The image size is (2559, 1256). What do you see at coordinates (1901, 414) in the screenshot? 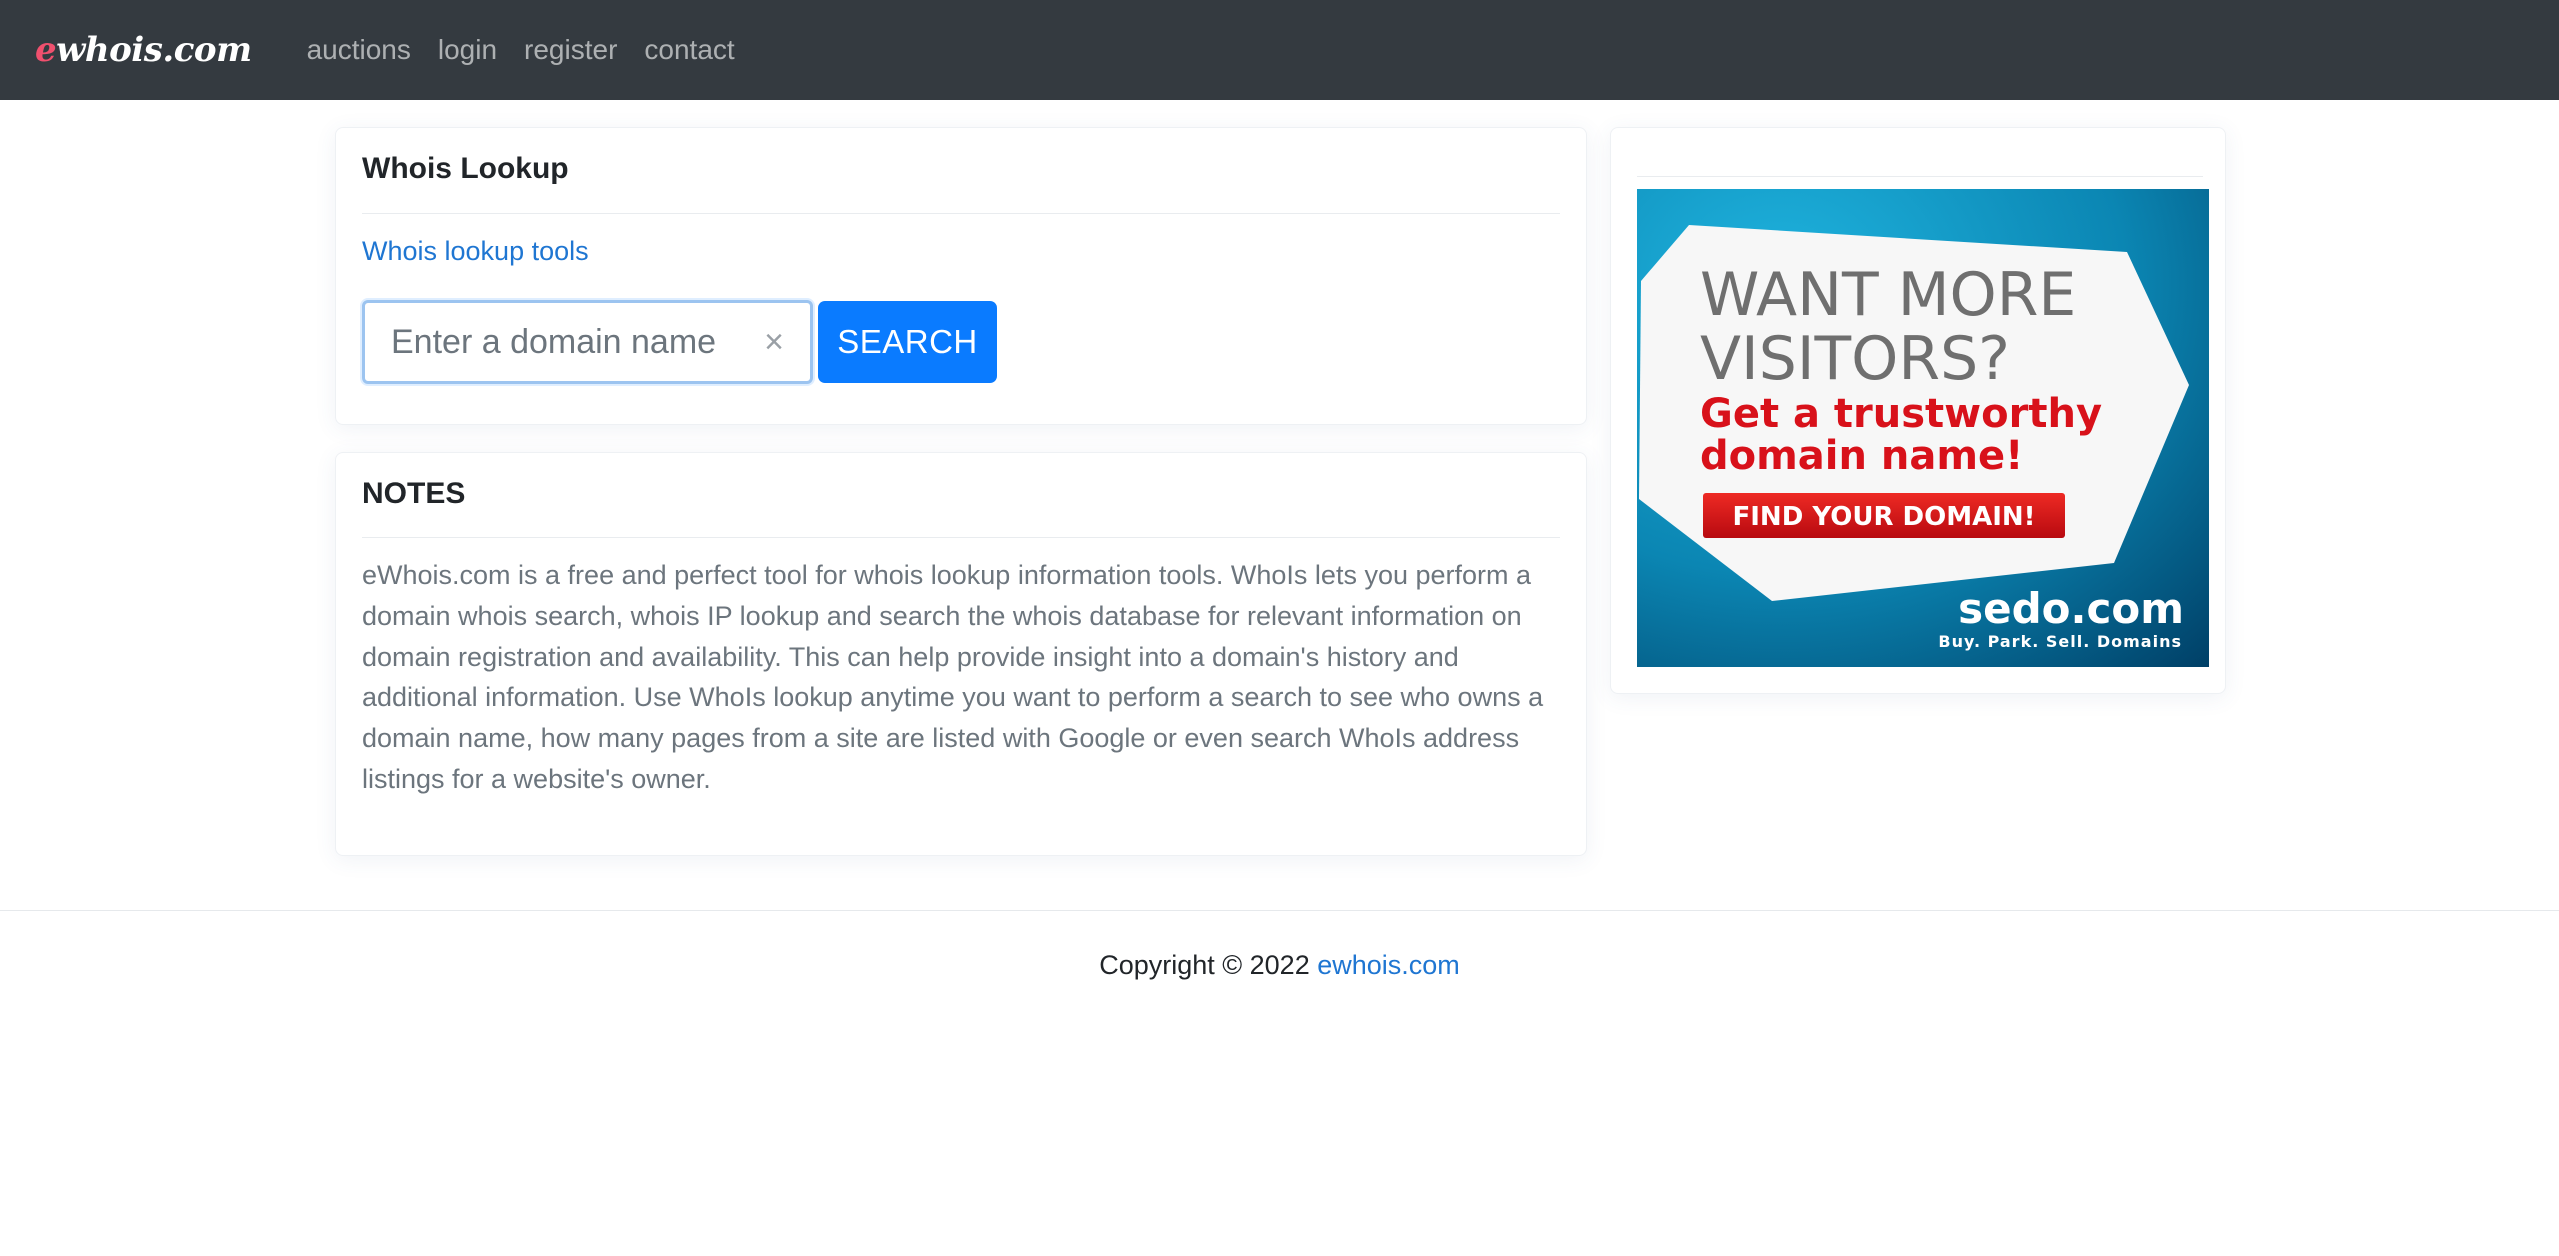
I see `ad-subhead-1: Get a trustworthy` at bounding box center [1901, 414].